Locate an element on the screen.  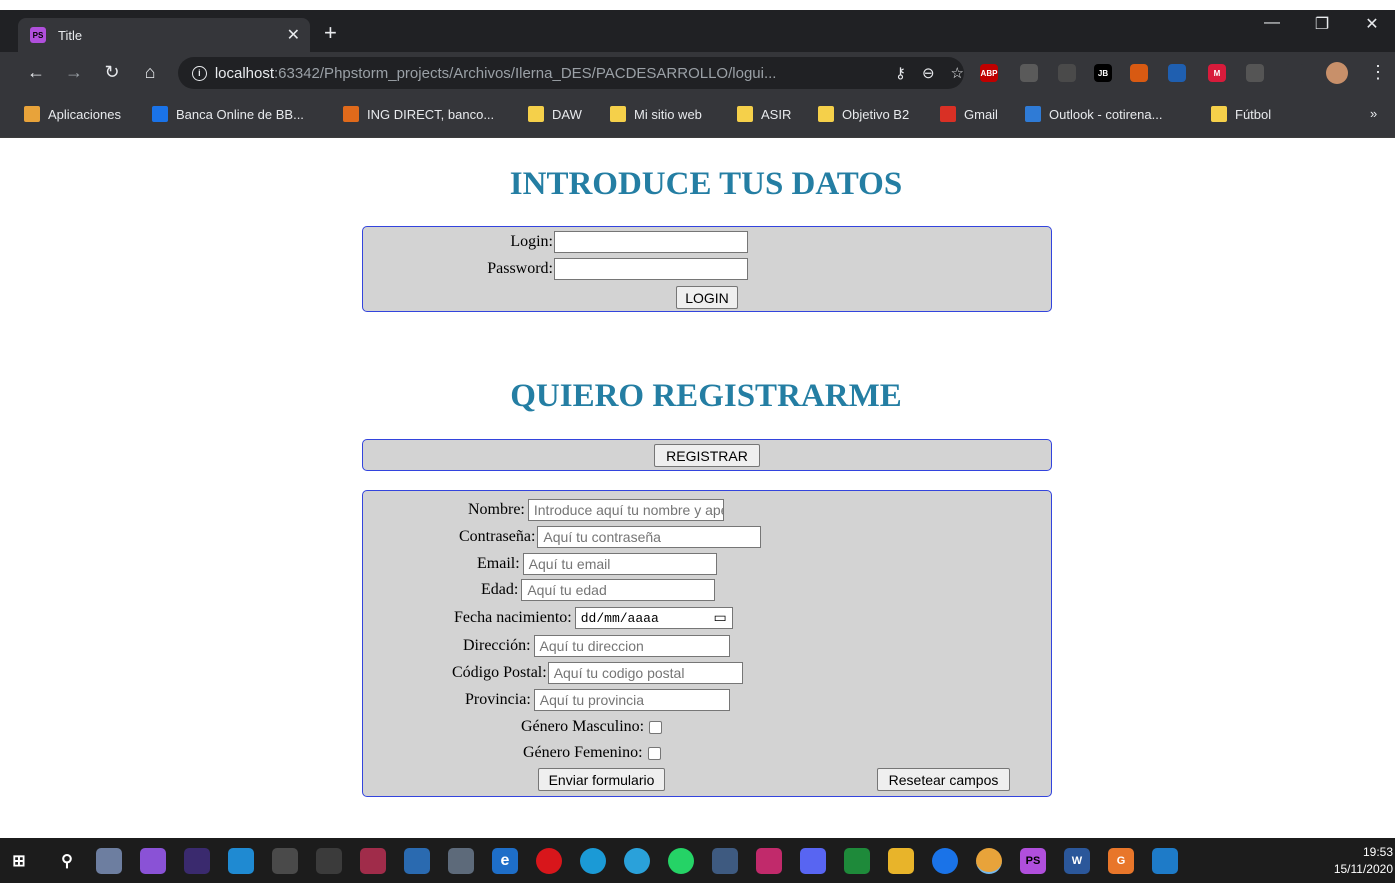
puzzle-dark-icon is located at coordinates (1067, 73).